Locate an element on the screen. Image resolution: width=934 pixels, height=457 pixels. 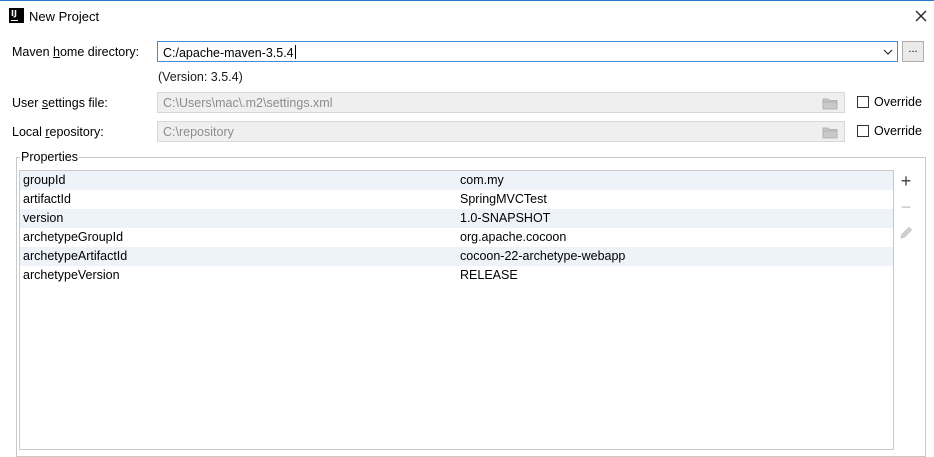
title-bar: IJ New Project is located at coordinates (467, 16).